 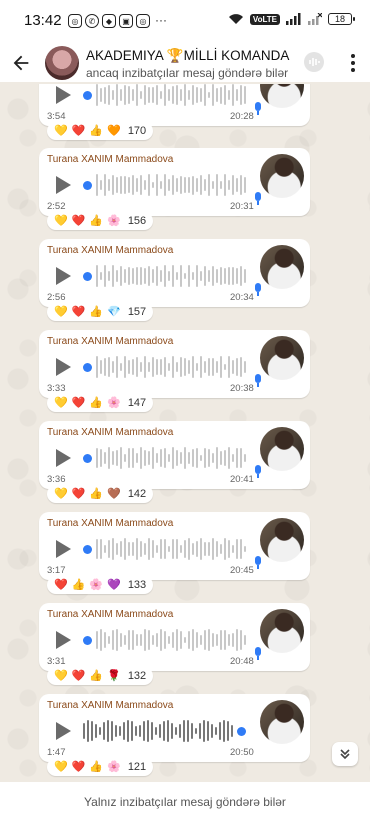 What do you see at coordinates (100, 676) in the screenshot?
I see `reactions-bar: 💛 ❤️ 👍 🌹 132` at bounding box center [100, 676].